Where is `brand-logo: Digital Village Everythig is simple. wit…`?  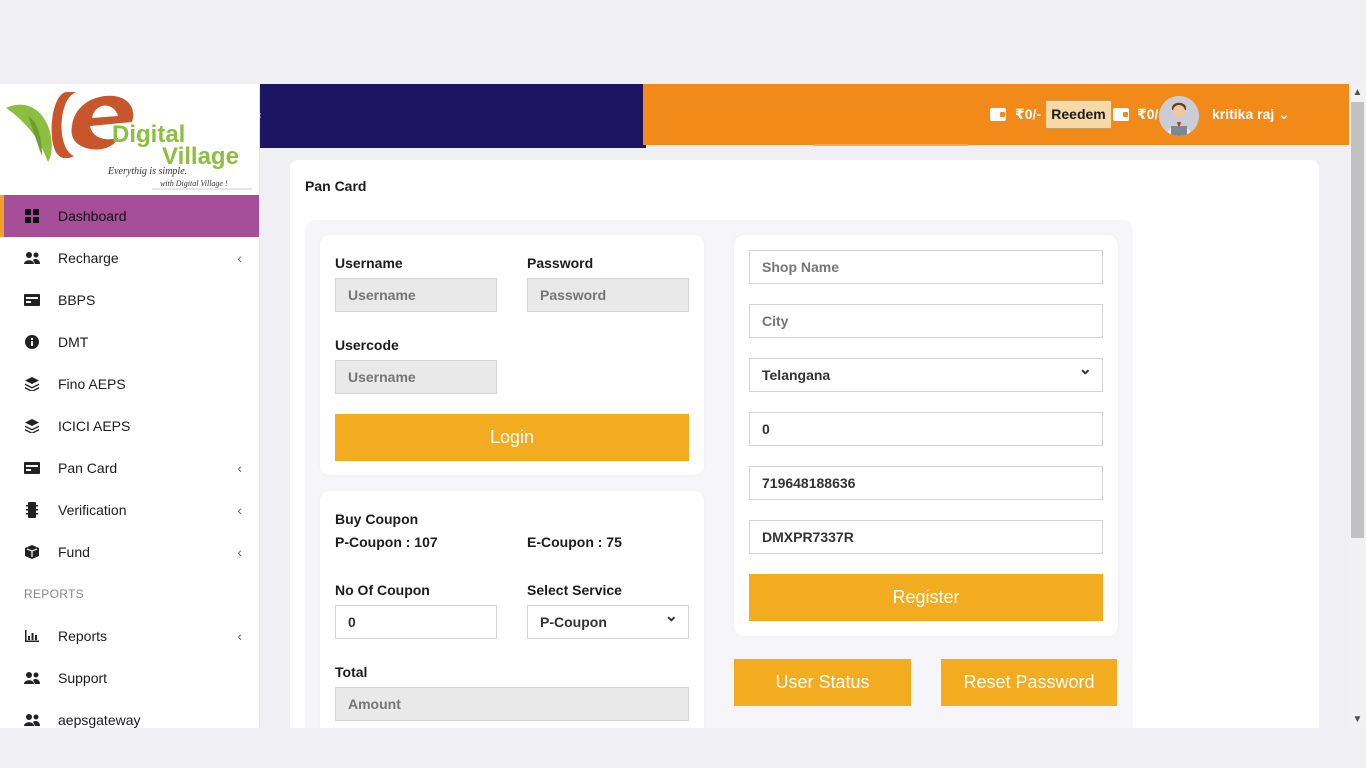
brand-logo: Digital Village Everythig is simple. wit… is located at coordinates (130, 139).